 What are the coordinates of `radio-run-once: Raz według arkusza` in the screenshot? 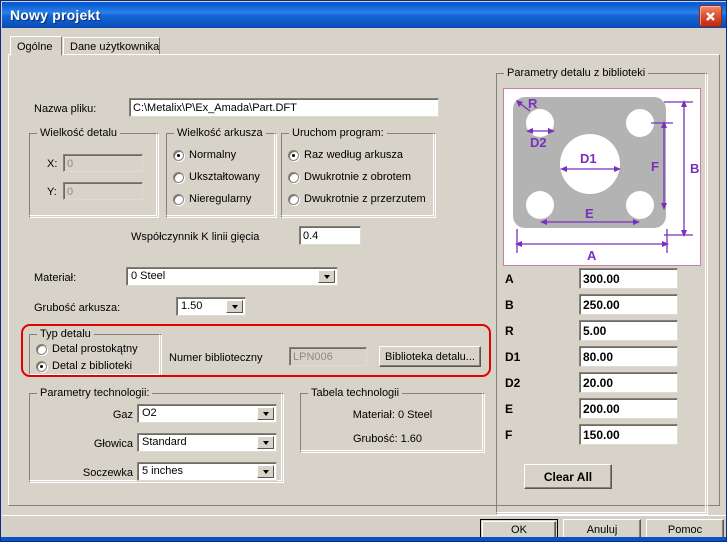 It's located at (360, 156).